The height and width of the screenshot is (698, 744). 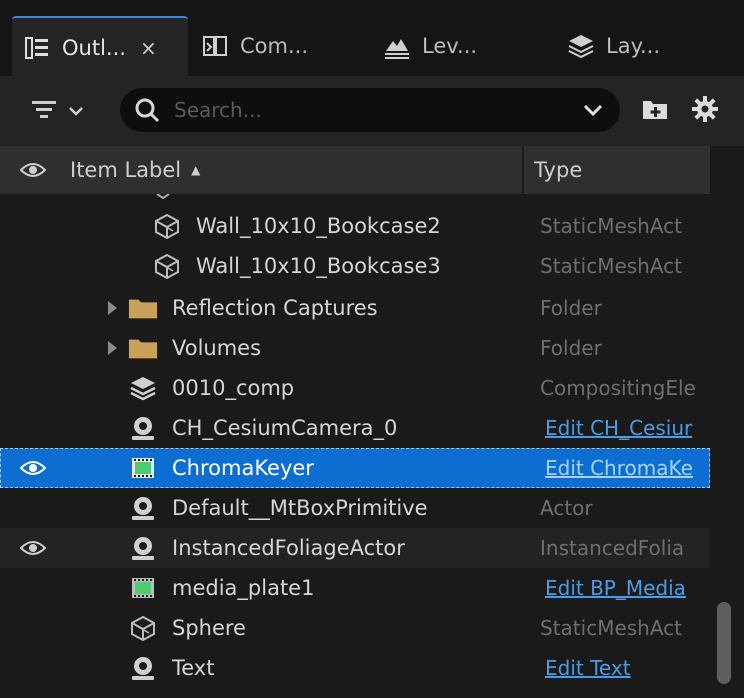 I want to click on outliner-toolbar, so click(x=372, y=111).